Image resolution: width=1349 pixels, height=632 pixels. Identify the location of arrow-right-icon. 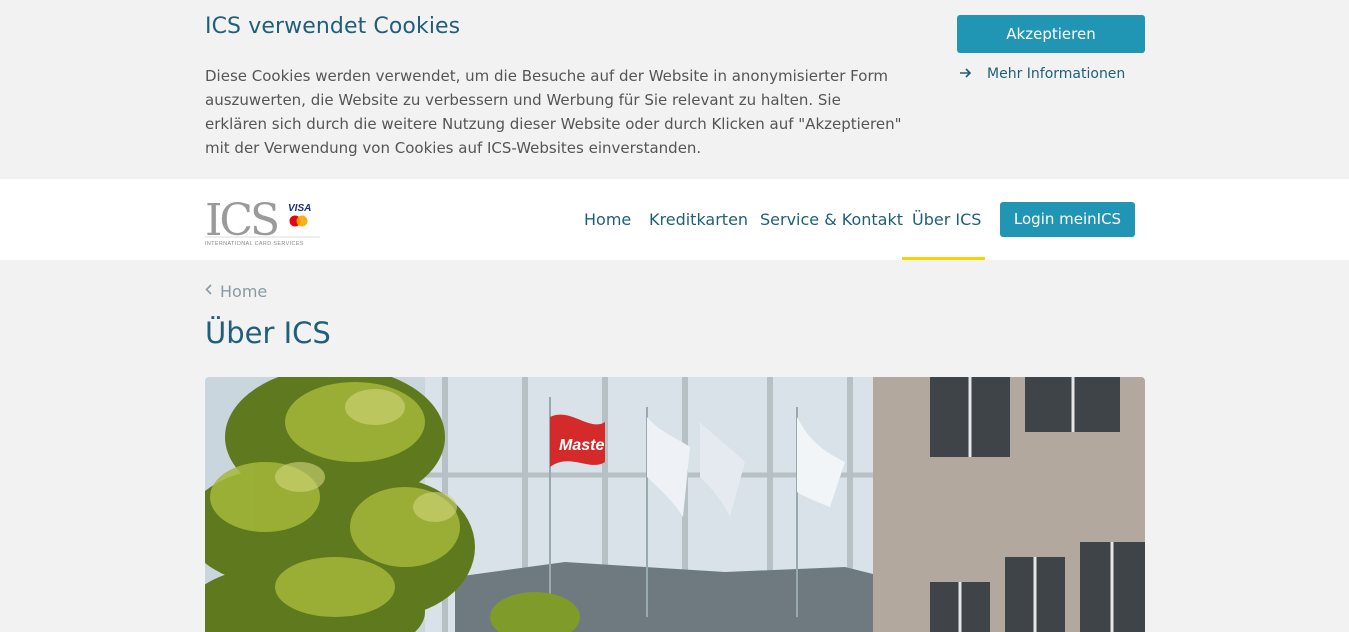
(967, 74).